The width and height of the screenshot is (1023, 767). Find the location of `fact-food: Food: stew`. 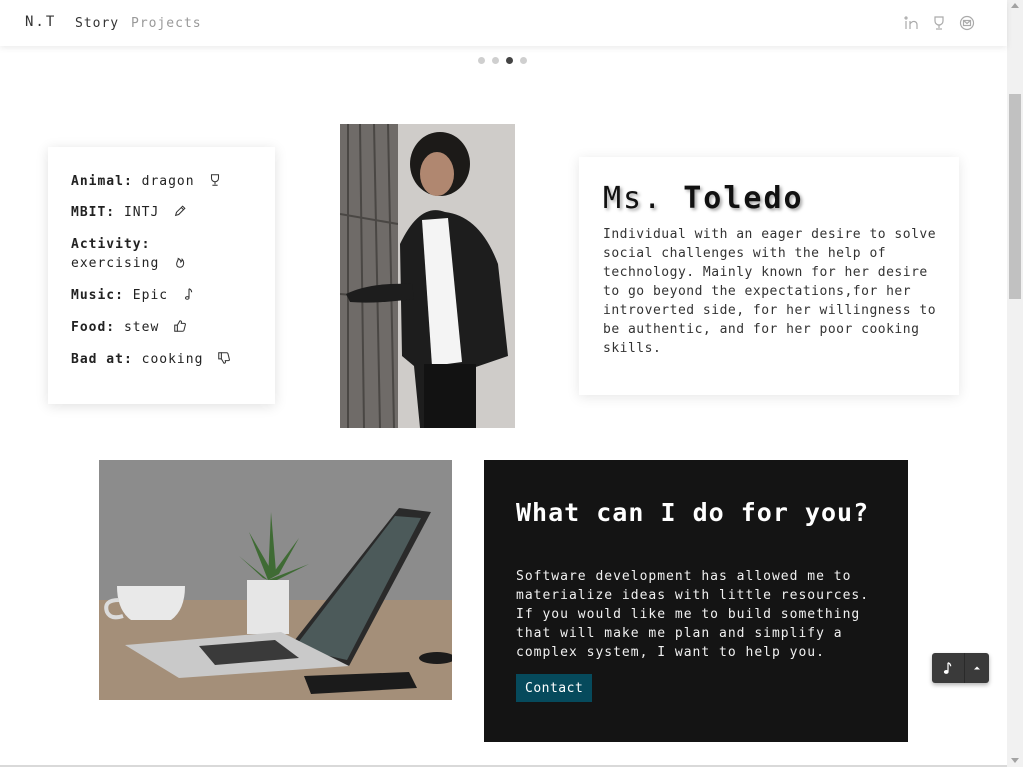

fact-food: Food: stew is located at coordinates (129, 327).